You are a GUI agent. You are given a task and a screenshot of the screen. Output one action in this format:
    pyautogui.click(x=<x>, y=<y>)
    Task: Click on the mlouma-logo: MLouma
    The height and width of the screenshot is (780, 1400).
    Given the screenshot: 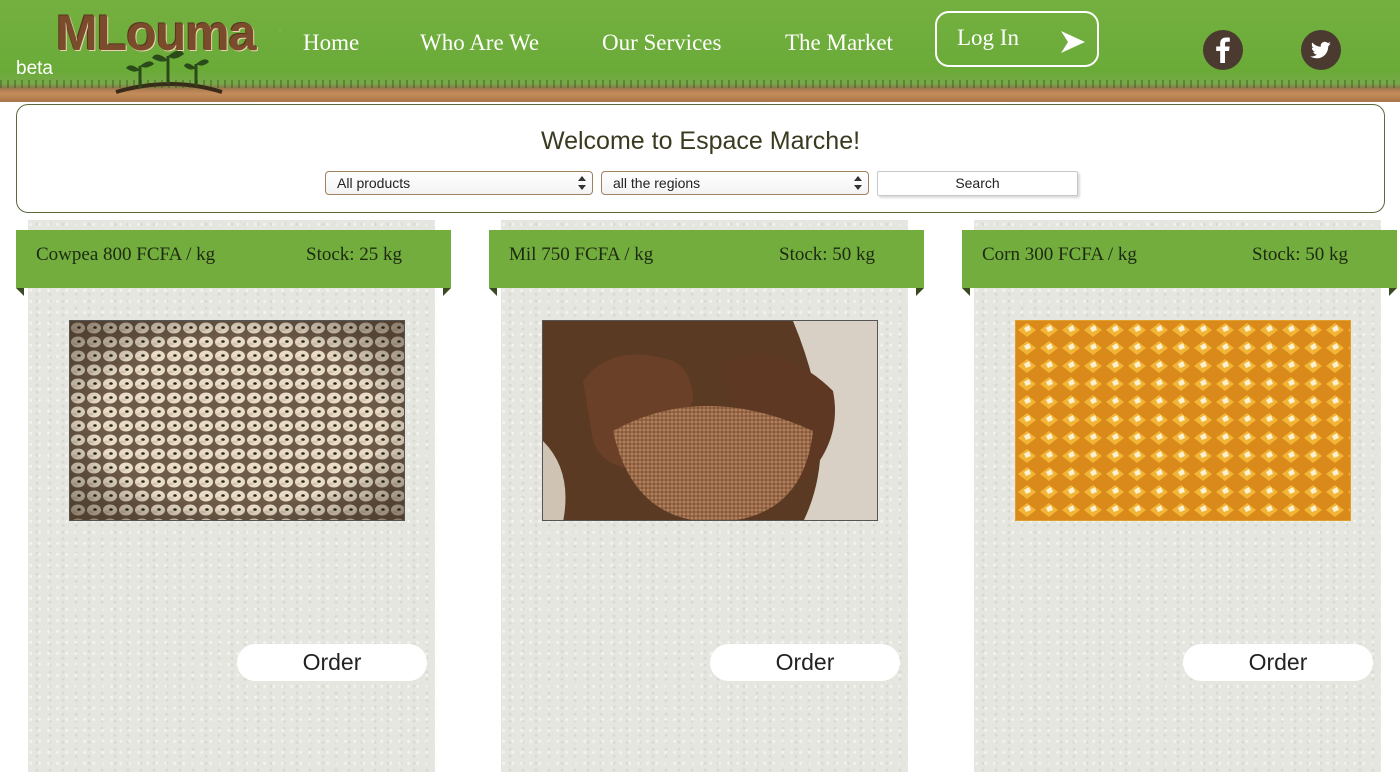 What is the action you would take?
    pyautogui.click(x=171, y=50)
    